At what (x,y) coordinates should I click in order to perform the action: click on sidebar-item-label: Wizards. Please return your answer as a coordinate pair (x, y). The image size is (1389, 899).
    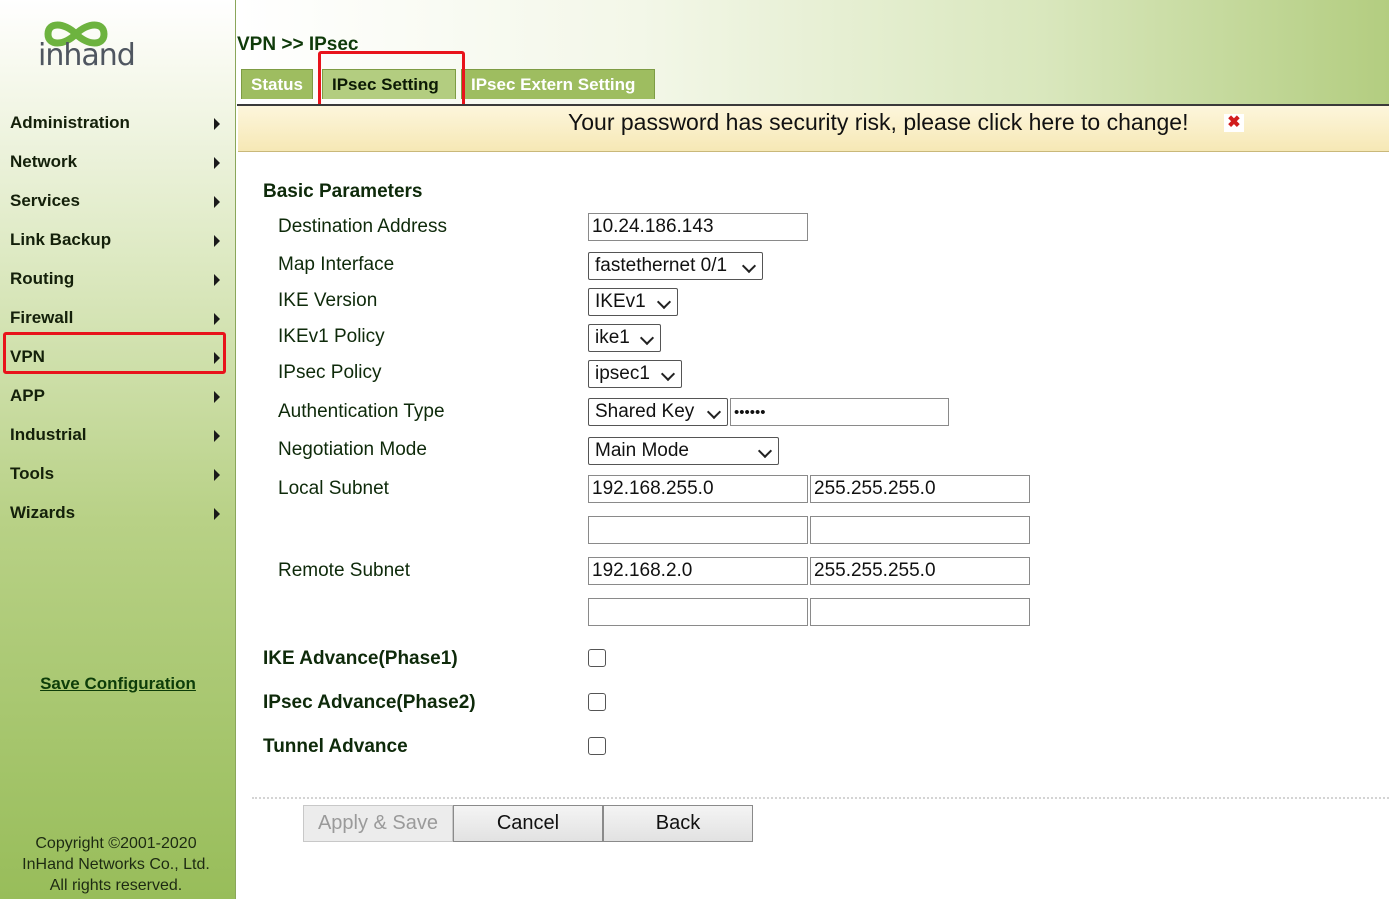
    Looking at the image, I should click on (43, 512).